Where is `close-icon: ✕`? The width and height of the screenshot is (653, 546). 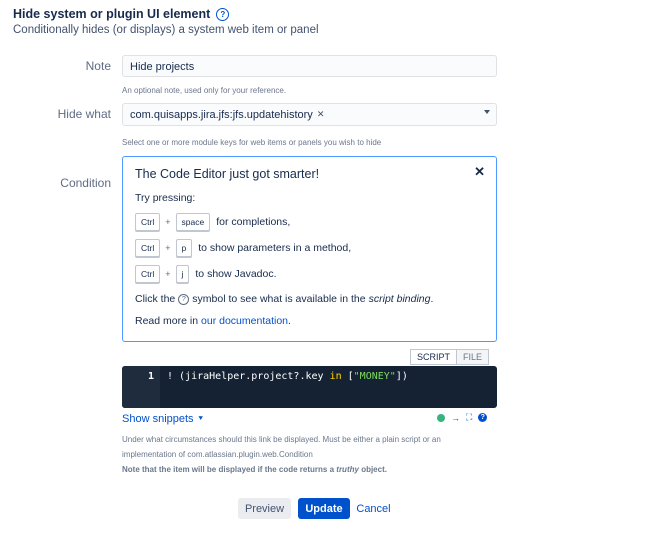
close-icon: ✕ is located at coordinates (479, 172).